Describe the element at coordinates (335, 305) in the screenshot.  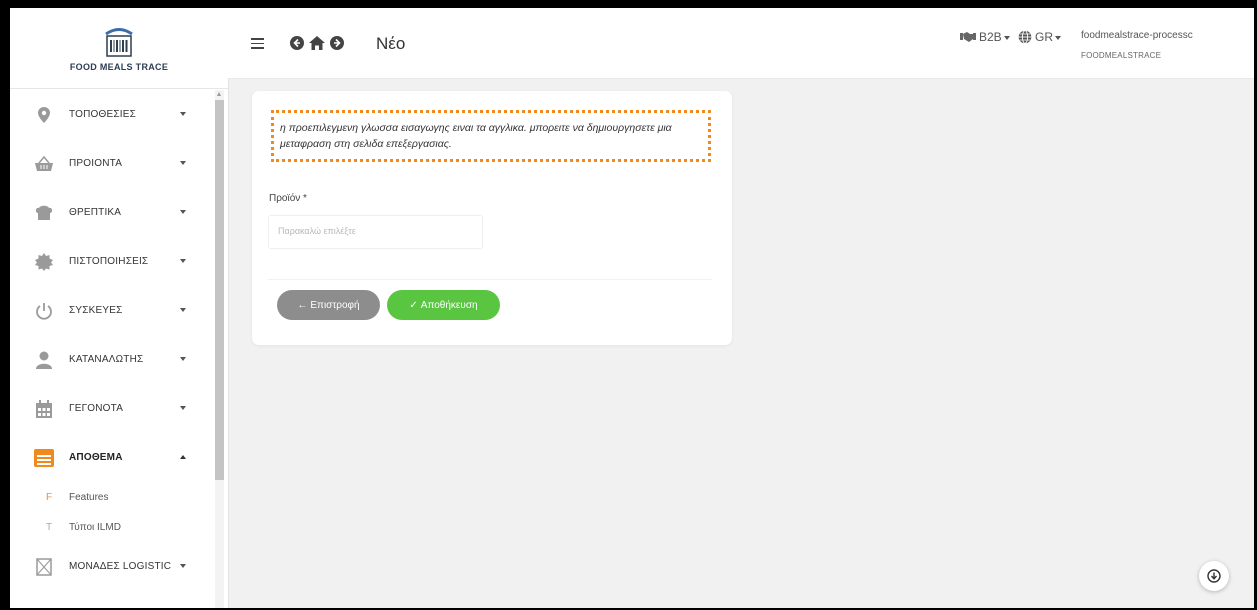
I see `back-button-label: Επιστροφή` at that location.